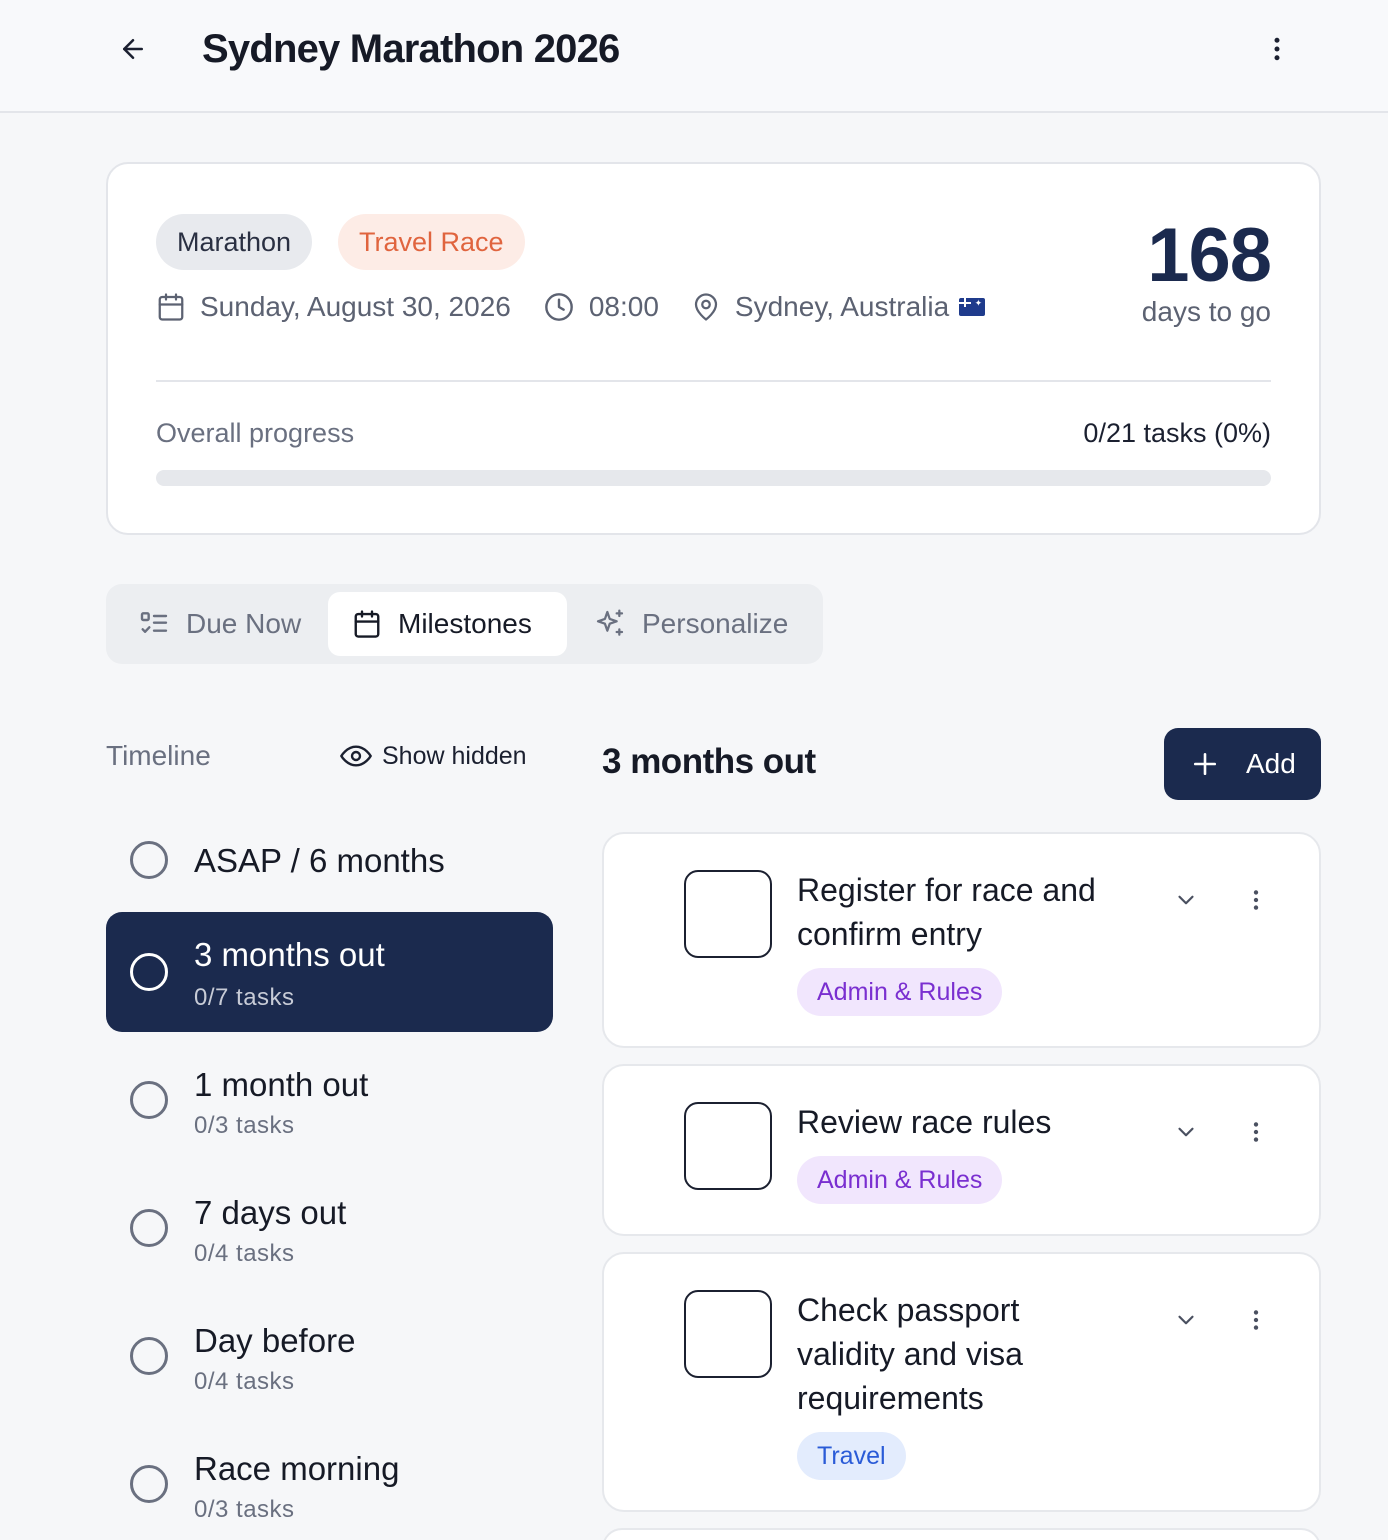  Describe the element at coordinates (1206, 311) in the screenshot. I see `days-to-go-label: days to go` at that location.